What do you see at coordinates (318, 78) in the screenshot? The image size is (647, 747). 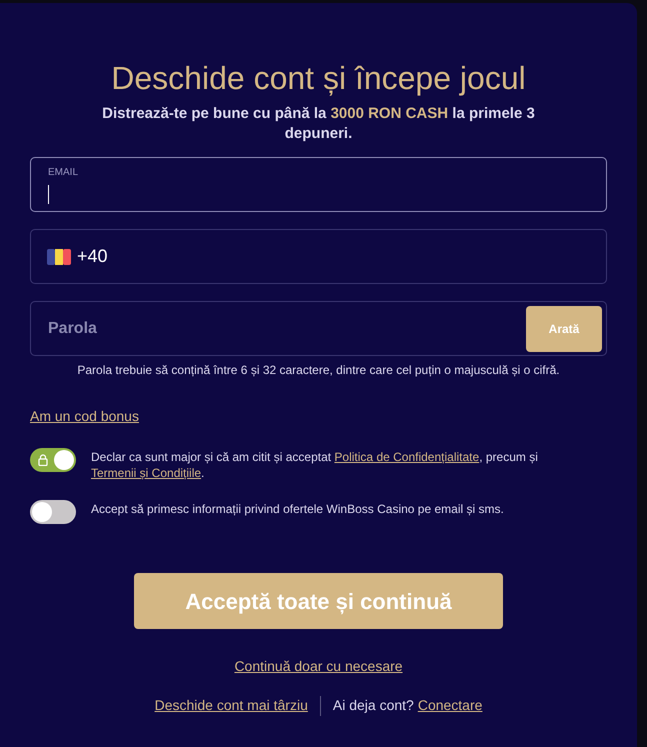 I see `dialog-title: Deschide cont și începe jocul` at bounding box center [318, 78].